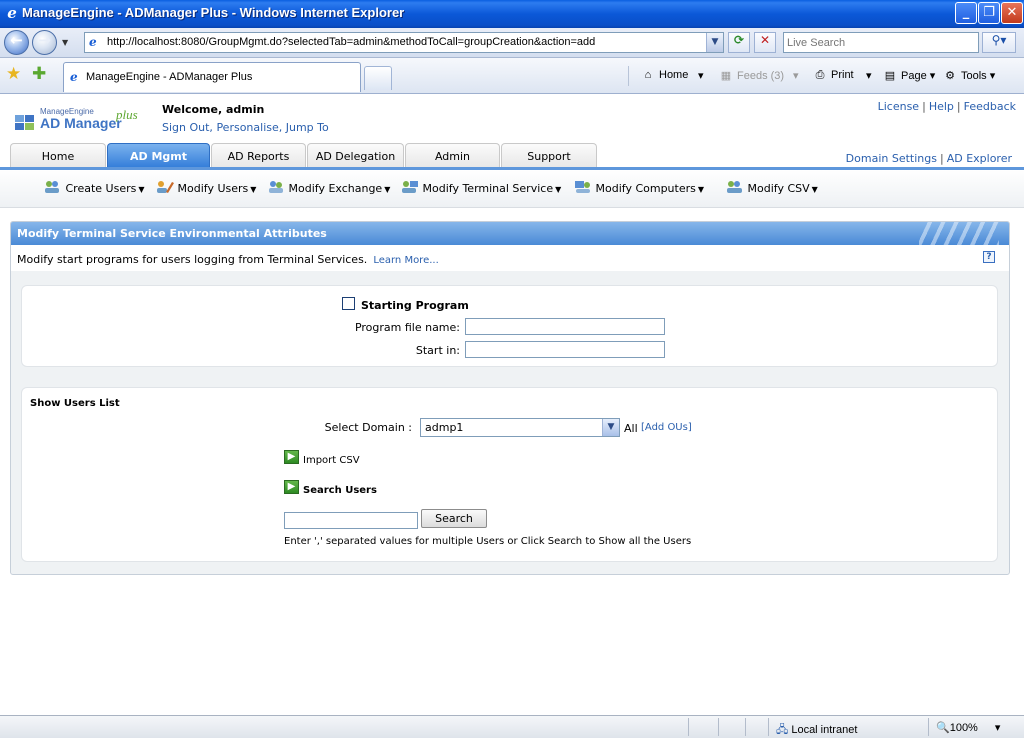  What do you see at coordinates (331, 460) in the screenshot?
I see `import-csv-link: Import CSV` at bounding box center [331, 460].